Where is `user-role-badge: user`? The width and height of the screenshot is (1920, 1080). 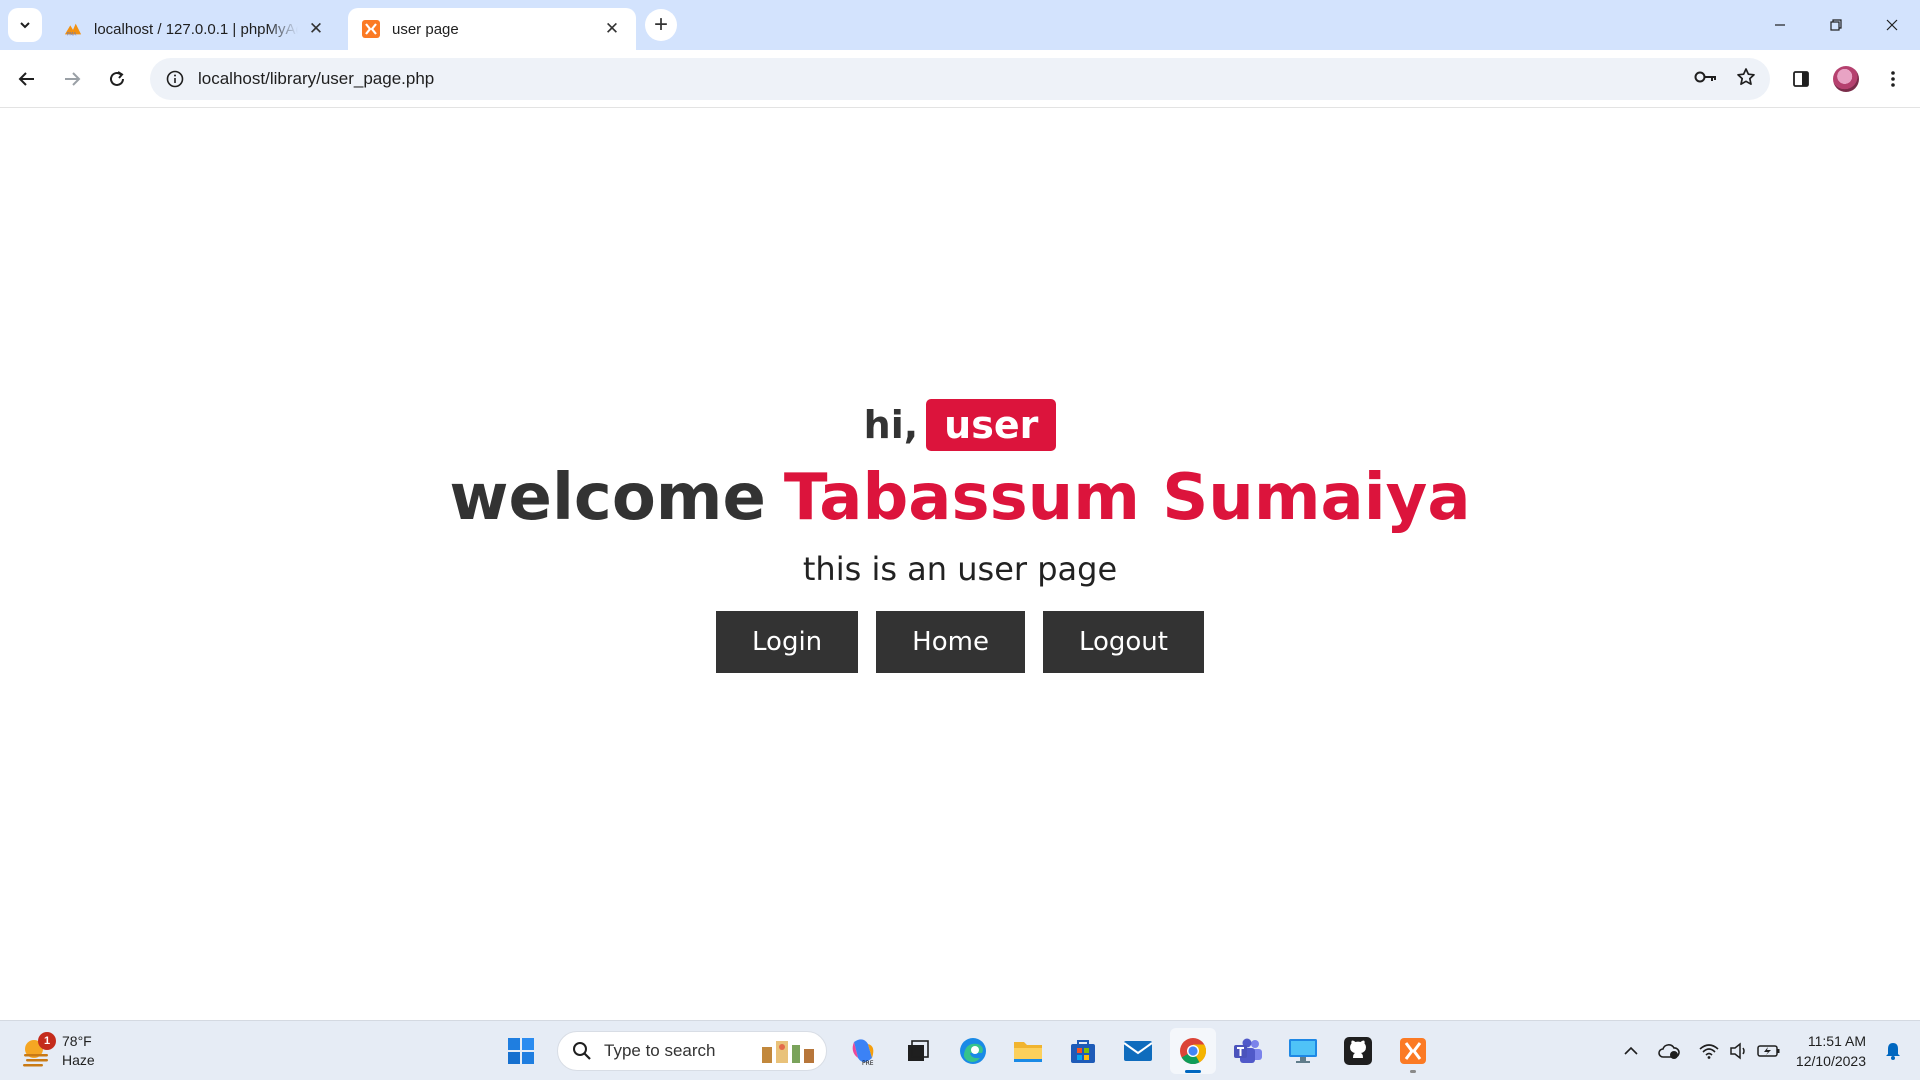 user-role-badge: user is located at coordinates (991, 425).